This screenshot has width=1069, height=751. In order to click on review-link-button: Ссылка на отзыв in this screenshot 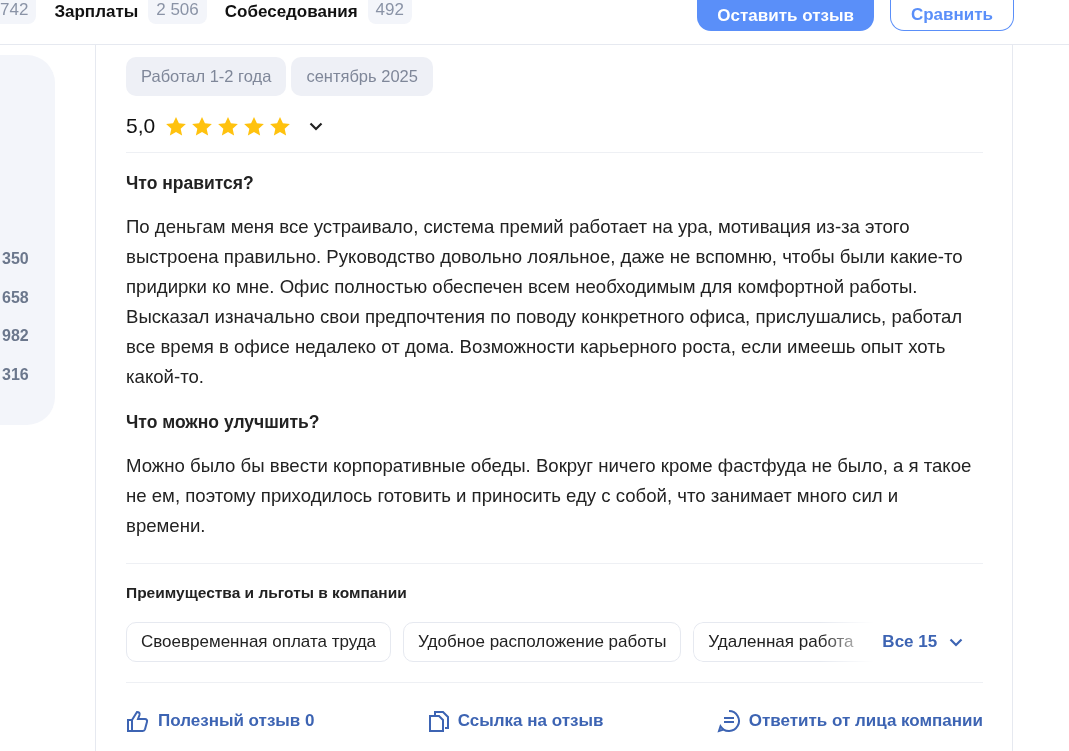, I will do `click(515, 721)`.